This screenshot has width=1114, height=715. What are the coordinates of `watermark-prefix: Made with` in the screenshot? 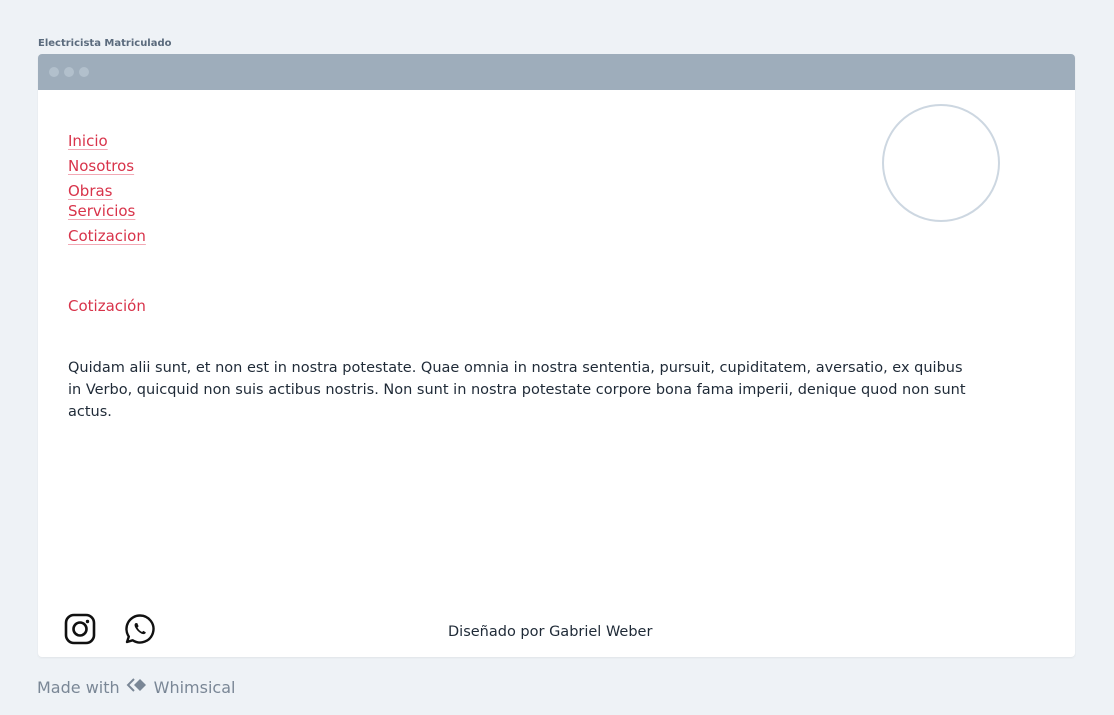 It's located at (78, 687).